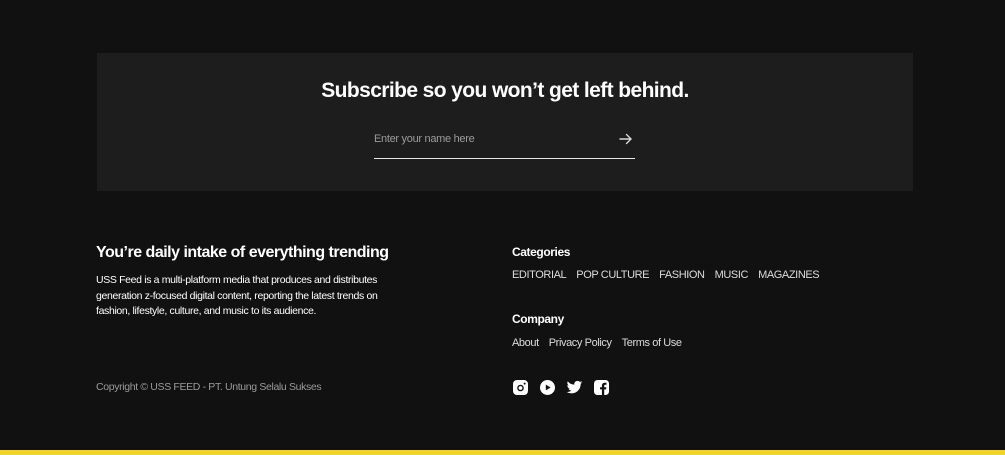  Describe the element at coordinates (612, 275) in the screenshot. I see `category-link-pop-culture: POP CULTURE` at that location.